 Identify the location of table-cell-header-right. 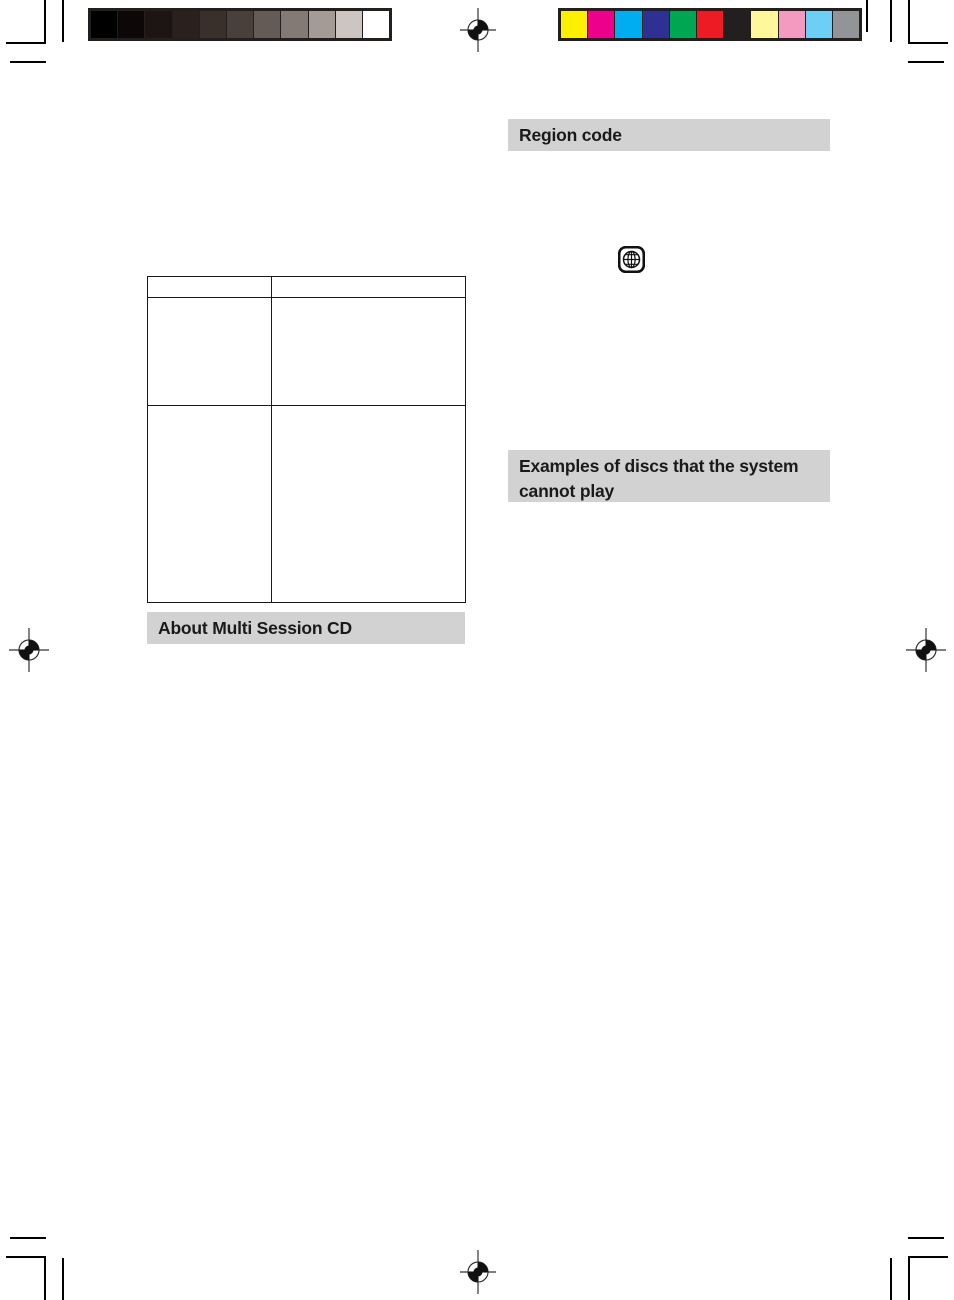
(368, 287).